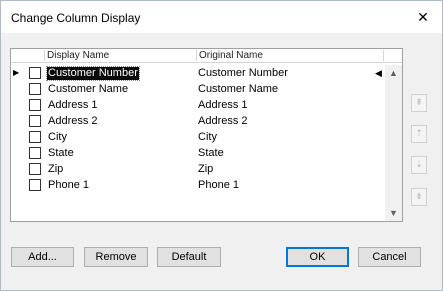 The width and height of the screenshot is (443, 291). Describe the element at coordinates (57, 137) in the screenshot. I see `display-name-cell: City` at that location.